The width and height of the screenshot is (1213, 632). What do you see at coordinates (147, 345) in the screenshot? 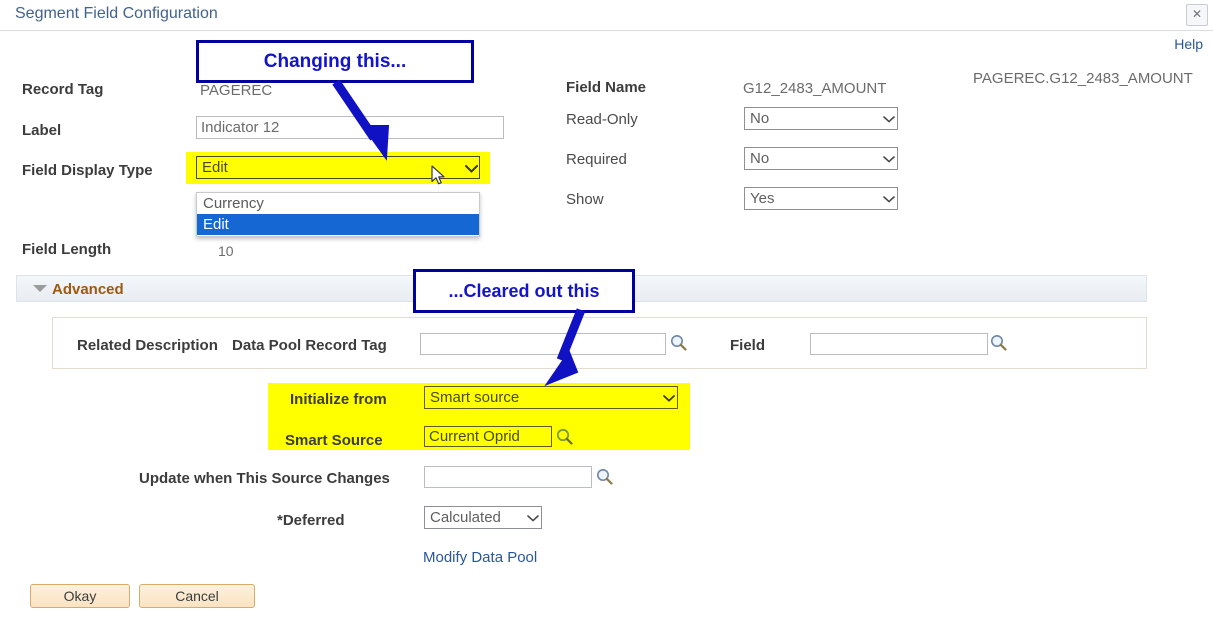
I see `related-description-label: Related Description` at bounding box center [147, 345].